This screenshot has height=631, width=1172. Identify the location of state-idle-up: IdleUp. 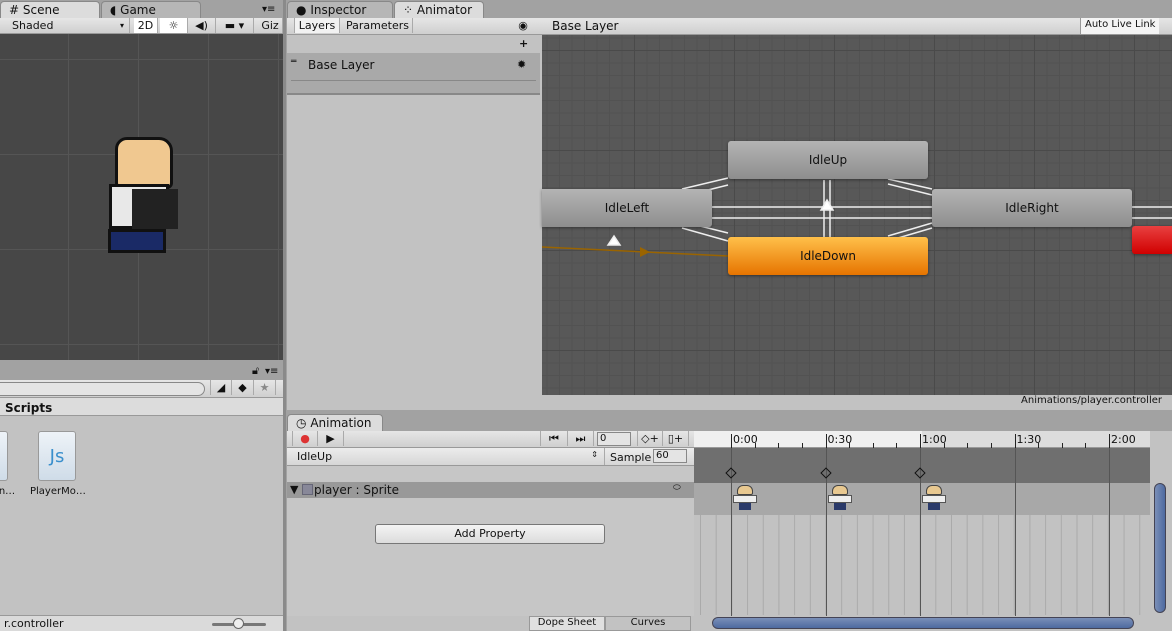
(828, 160).